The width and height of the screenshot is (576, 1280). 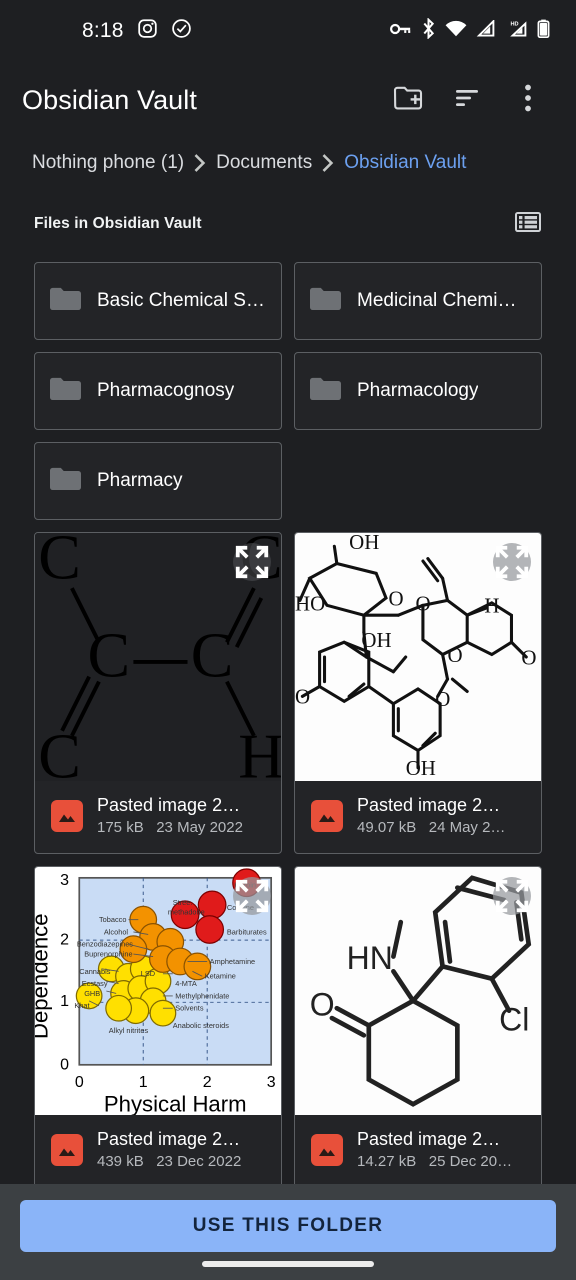 I want to click on svg-text: 0, so click(x=64, y=1065).